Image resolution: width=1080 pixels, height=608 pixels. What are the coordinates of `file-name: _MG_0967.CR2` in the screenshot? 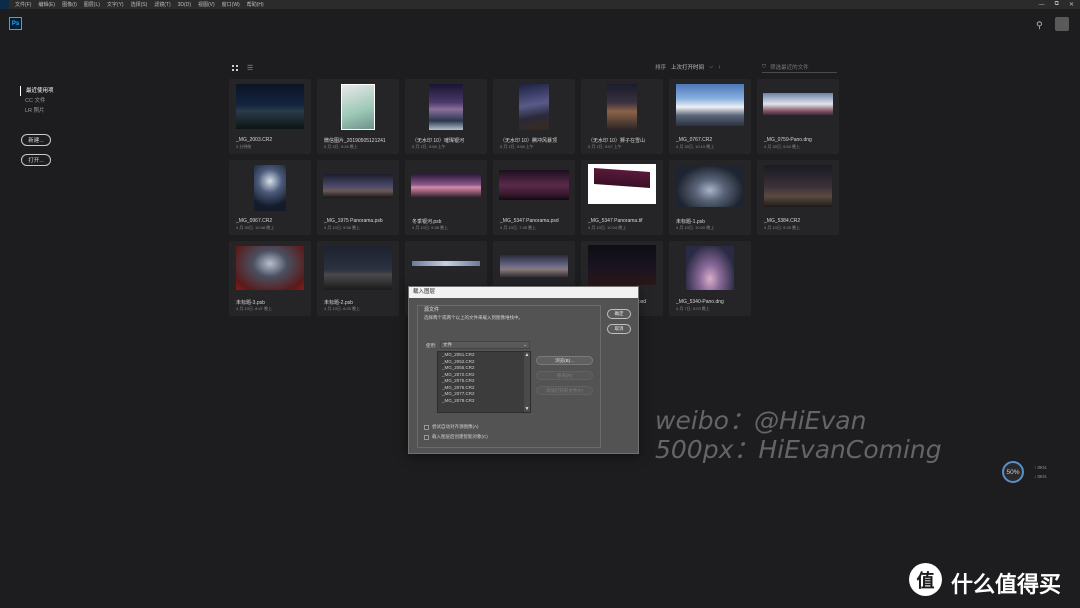 It's located at (254, 221).